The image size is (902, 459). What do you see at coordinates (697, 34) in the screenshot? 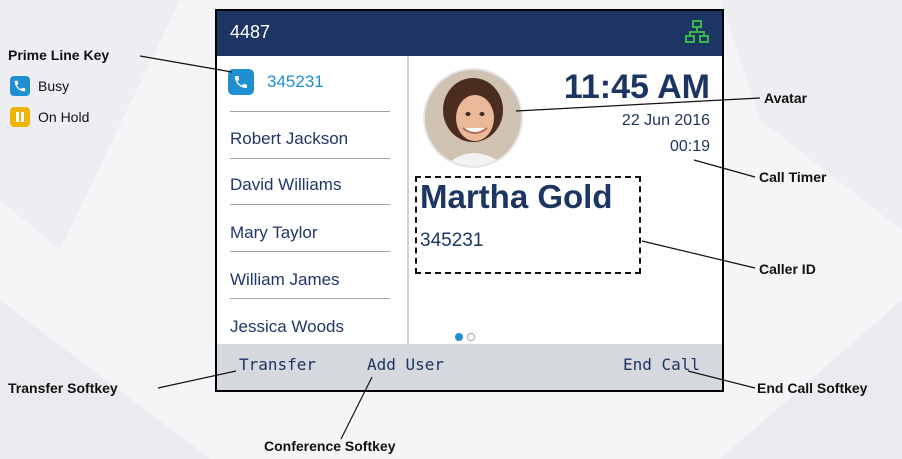
I see `network-icon` at bounding box center [697, 34].